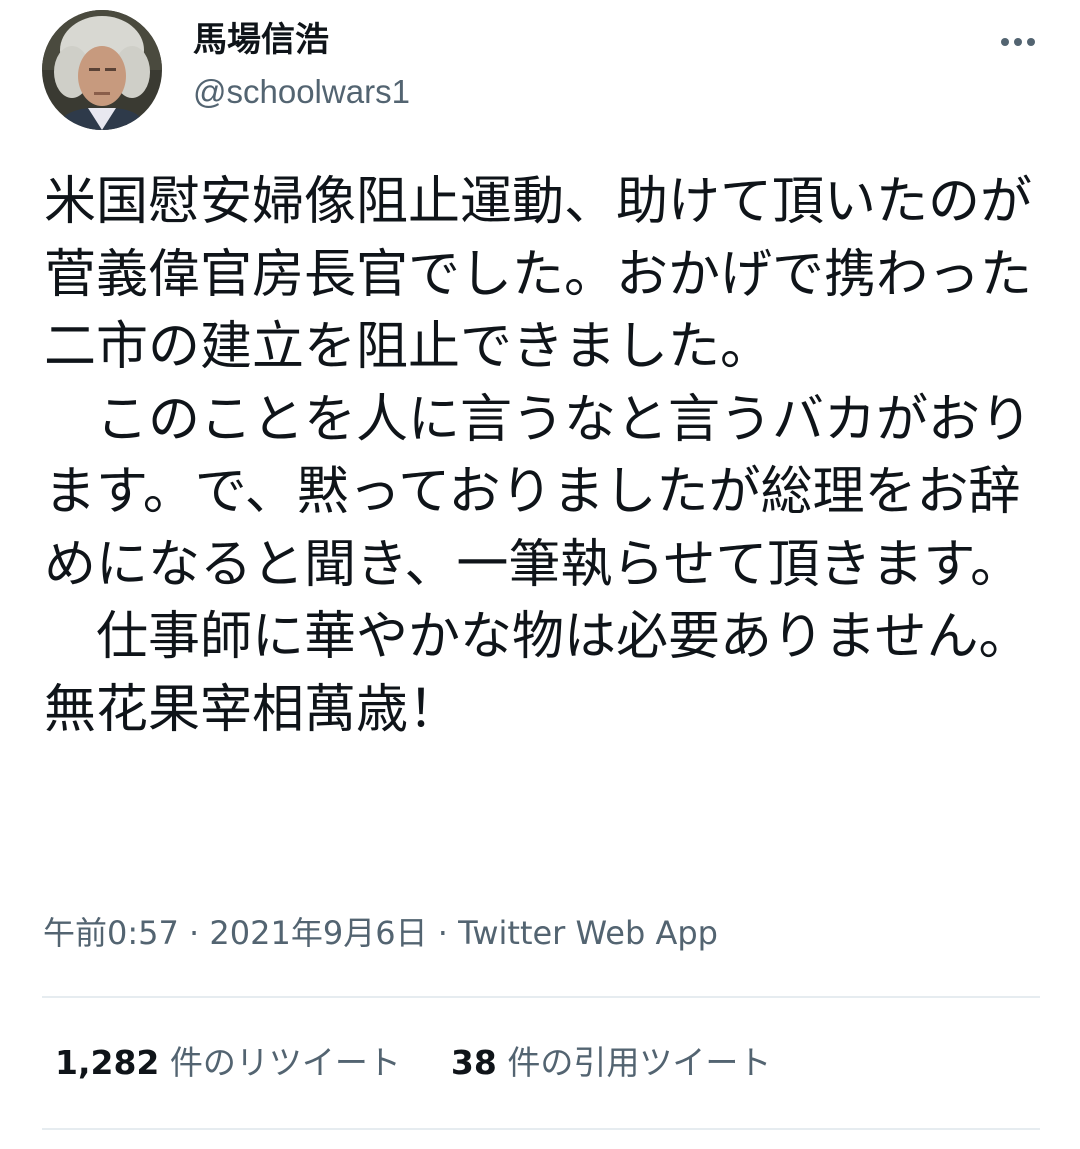  I want to click on more-horizontal-icon, so click(1018, 42).